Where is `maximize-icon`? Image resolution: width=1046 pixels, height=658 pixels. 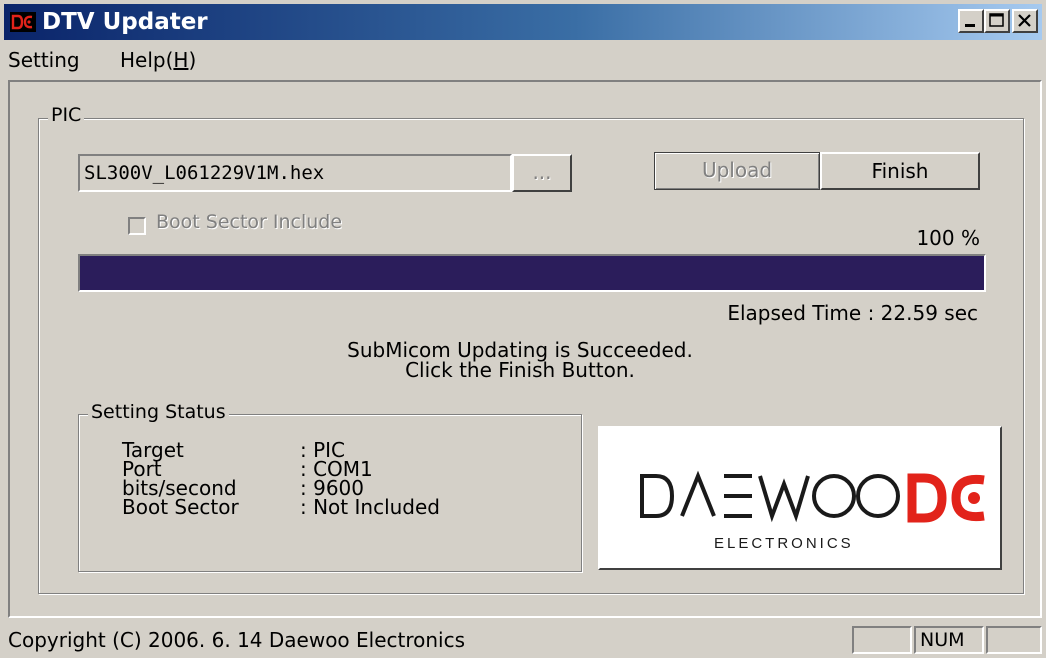 maximize-icon is located at coordinates (996, 20).